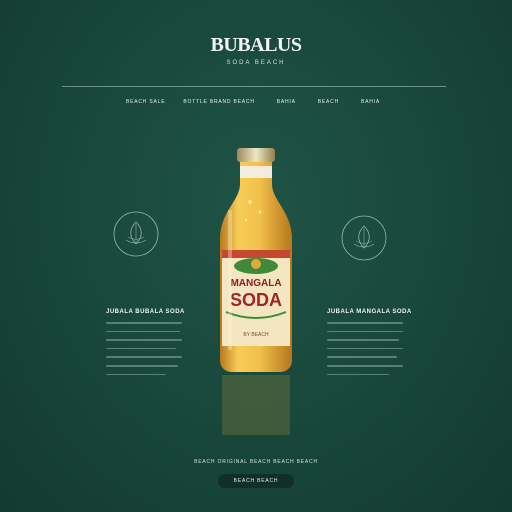  I want to click on right-column-heading: JUBALA MANGALA SODA, so click(369, 312).